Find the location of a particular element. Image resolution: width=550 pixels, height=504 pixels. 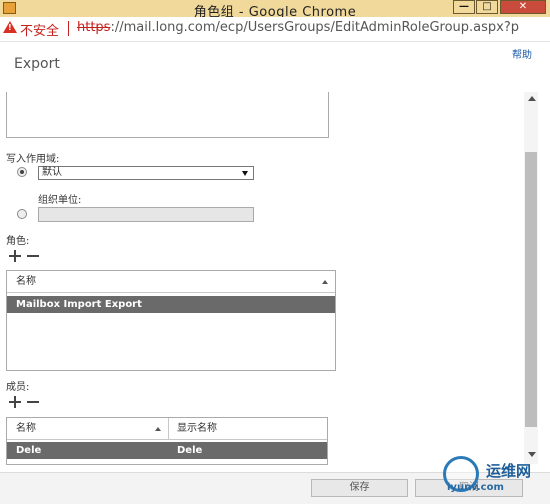

window-title-bar: 角色组 - Google Chrome — □ ✕ is located at coordinates (275, 10).